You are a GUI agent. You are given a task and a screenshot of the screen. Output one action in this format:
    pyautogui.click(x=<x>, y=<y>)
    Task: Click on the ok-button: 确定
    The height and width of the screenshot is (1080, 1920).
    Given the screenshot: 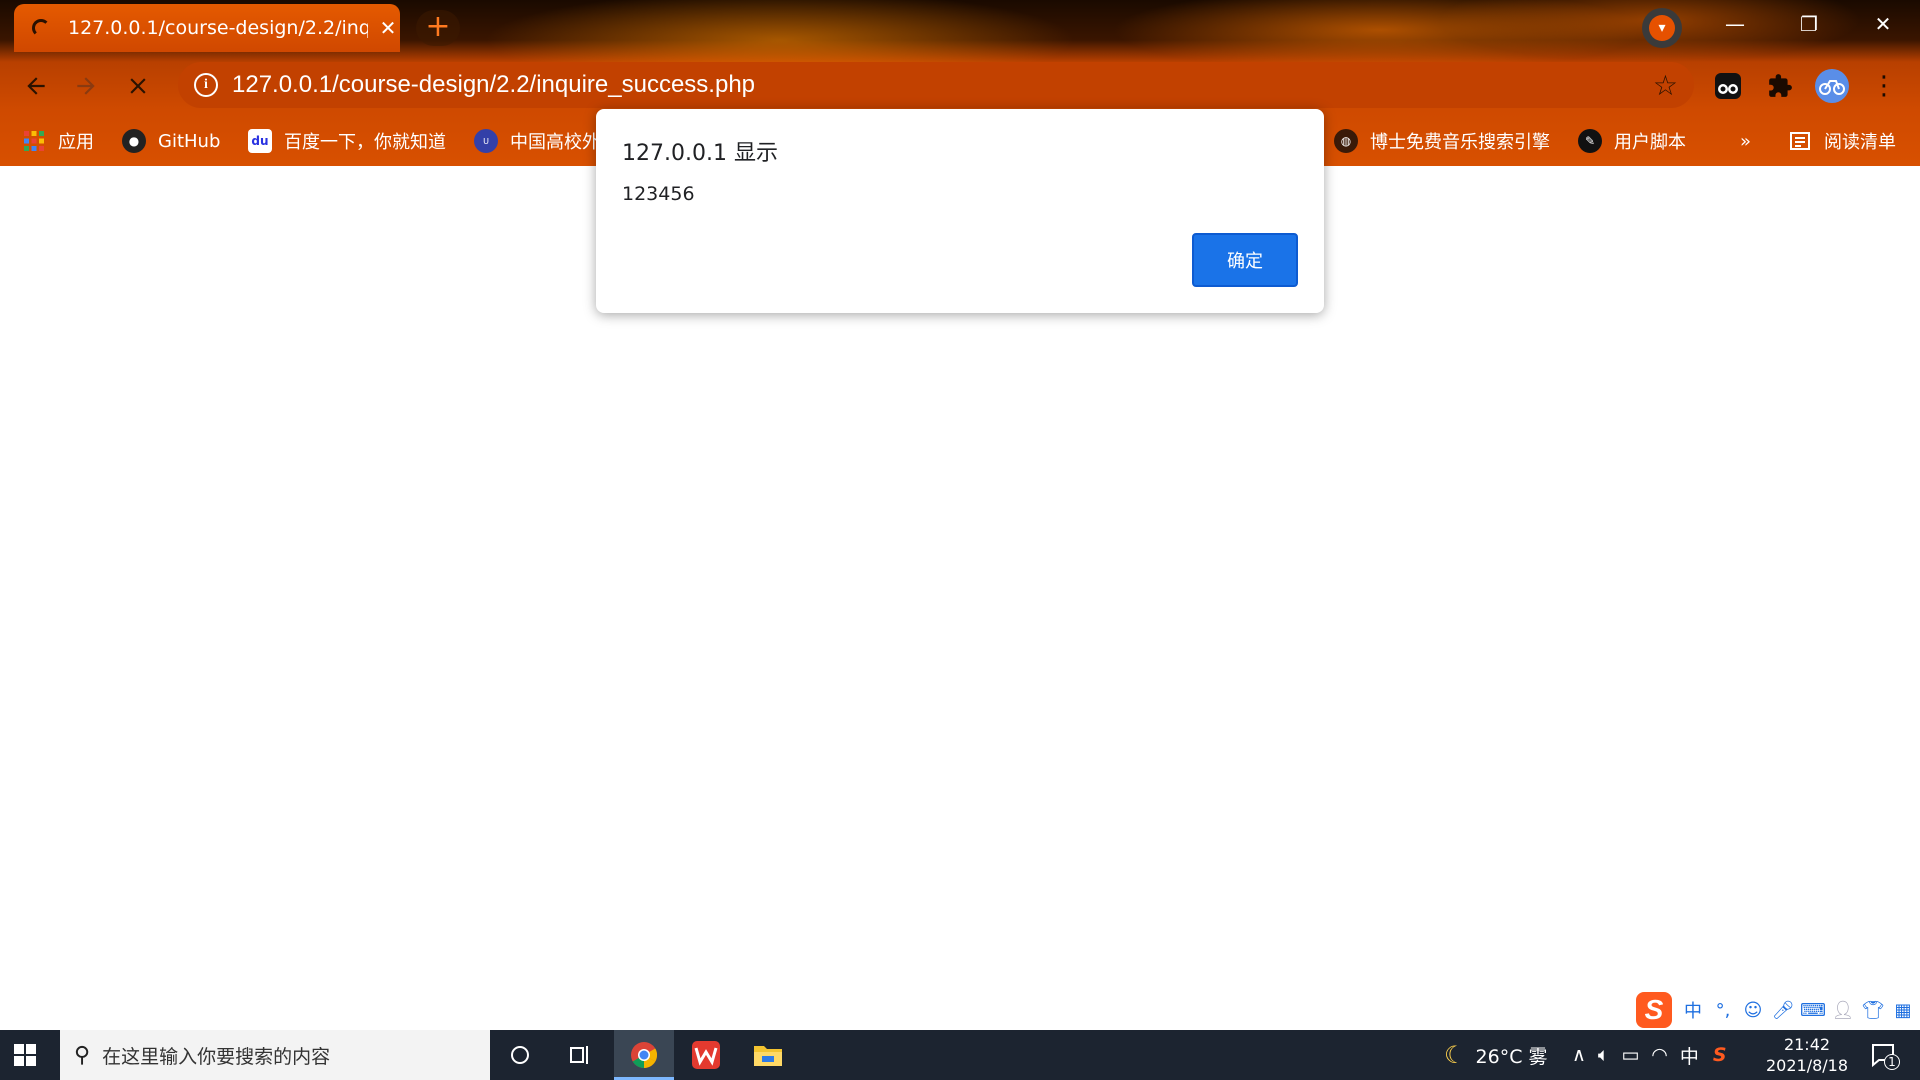 What is the action you would take?
    pyautogui.click(x=1245, y=260)
    